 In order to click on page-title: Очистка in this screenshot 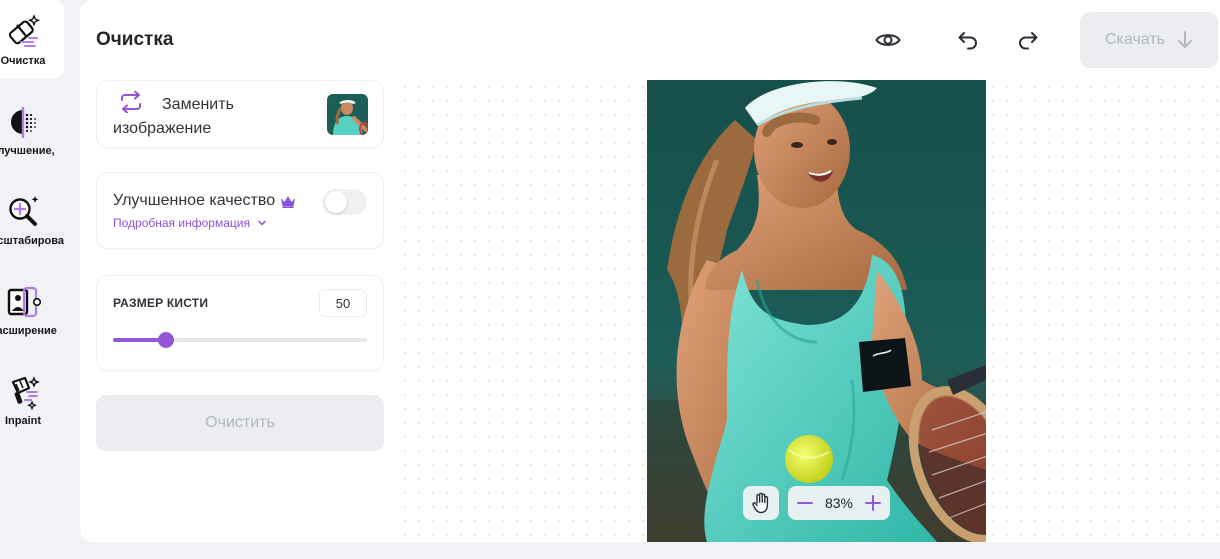, I will do `click(135, 39)`.